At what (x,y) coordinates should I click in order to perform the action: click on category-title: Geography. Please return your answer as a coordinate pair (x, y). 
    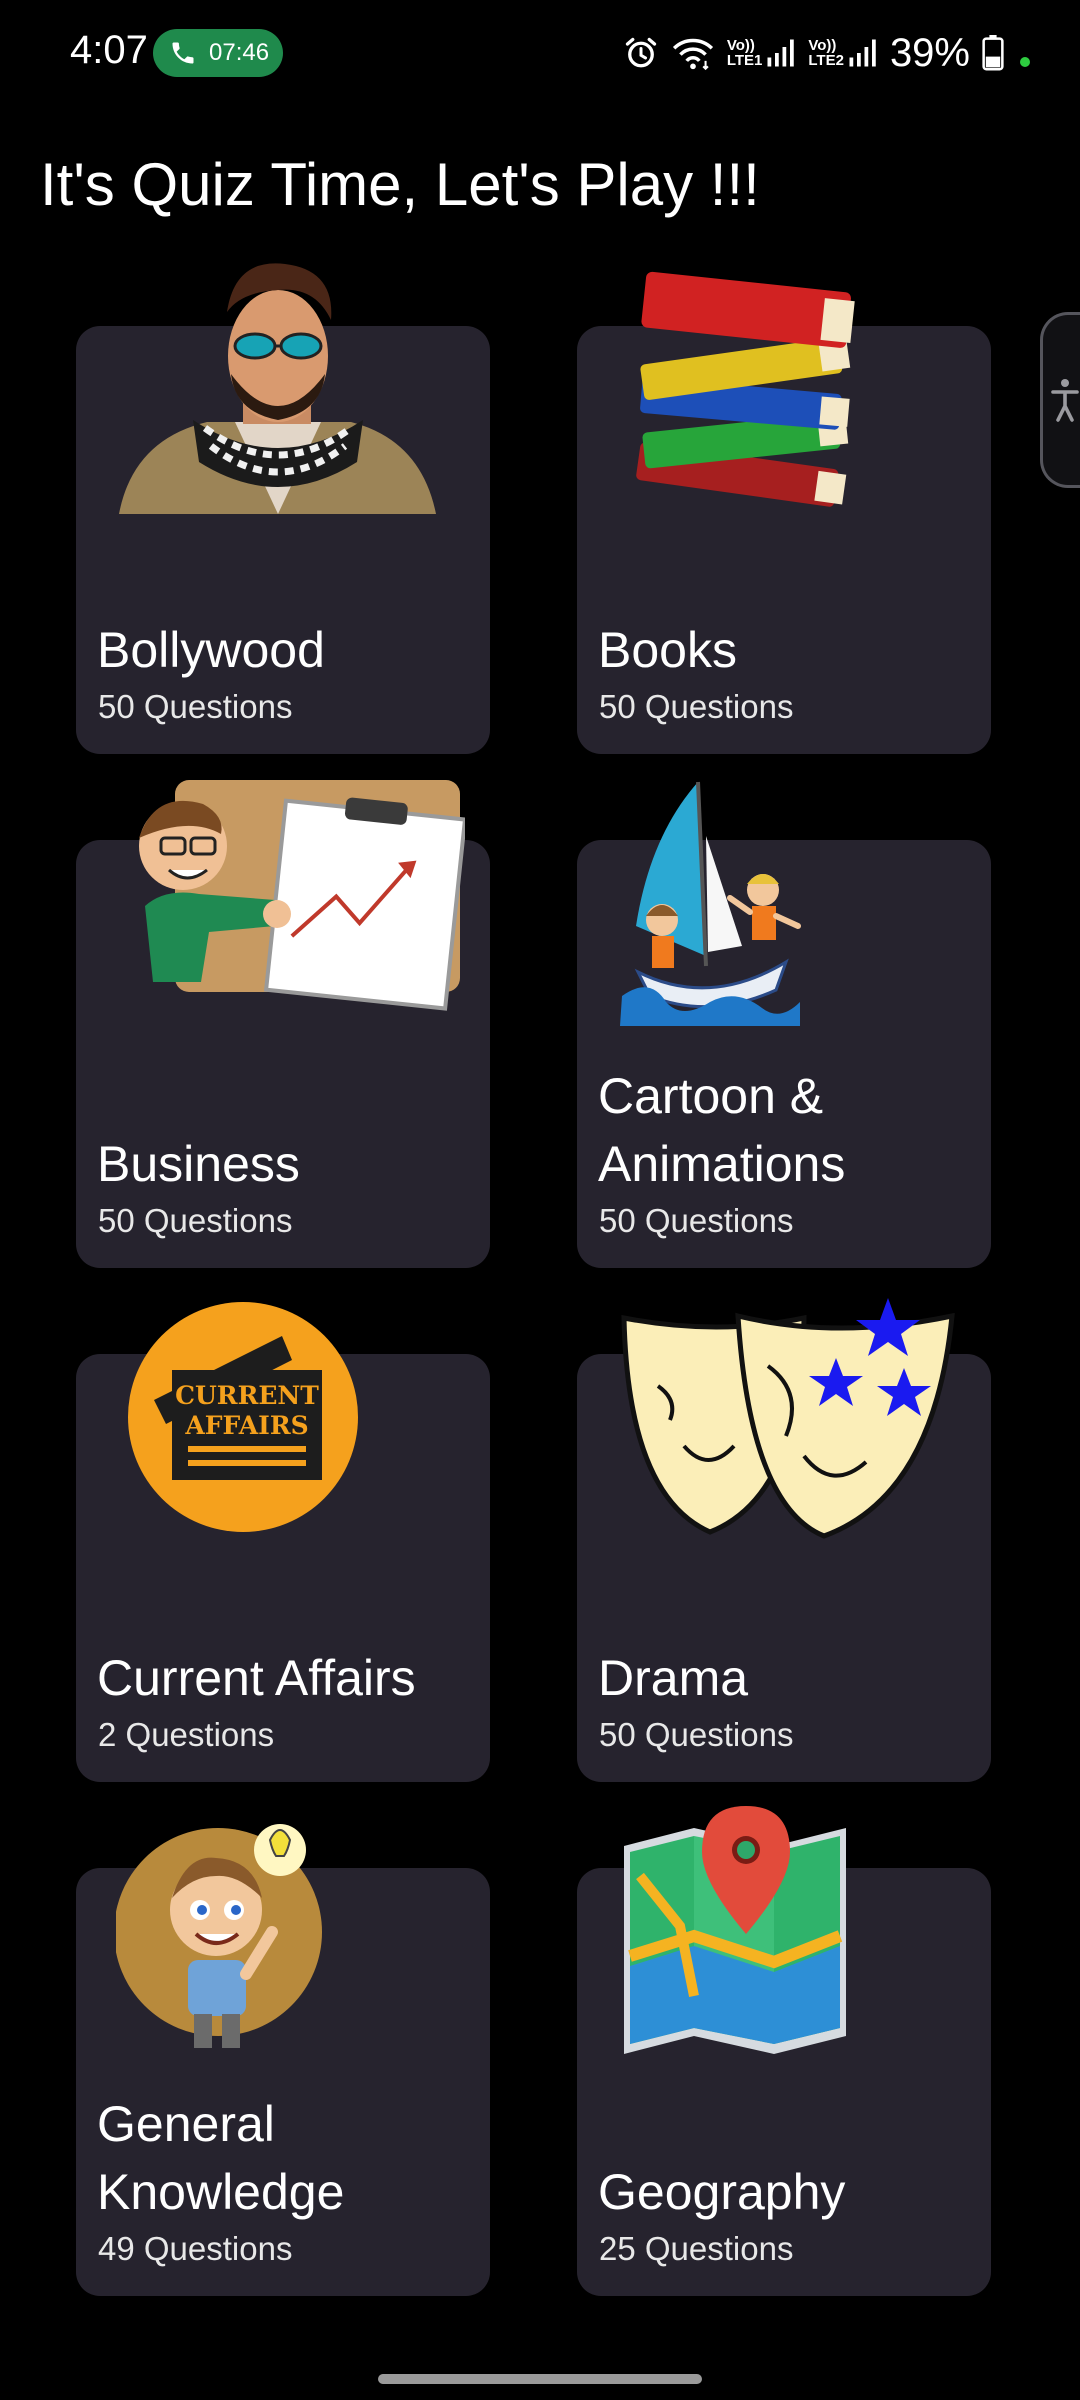
    Looking at the image, I should click on (722, 2192).